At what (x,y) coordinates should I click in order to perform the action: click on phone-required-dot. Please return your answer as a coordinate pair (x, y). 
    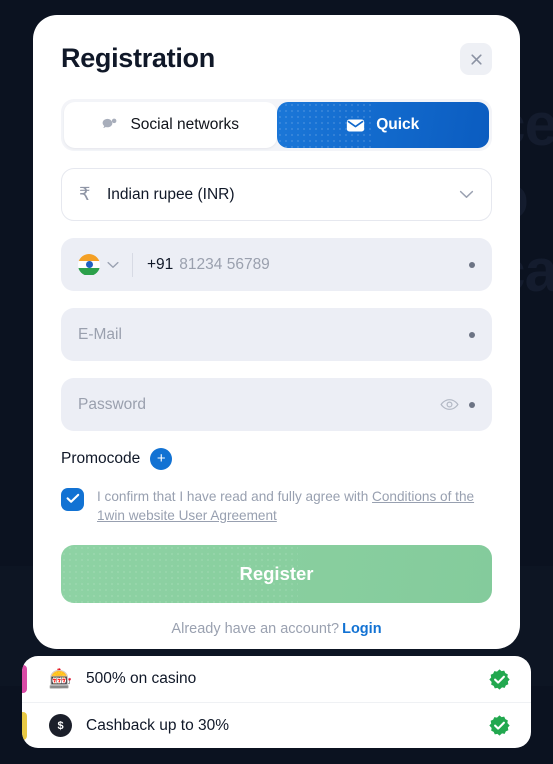
    Looking at the image, I should click on (472, 264).